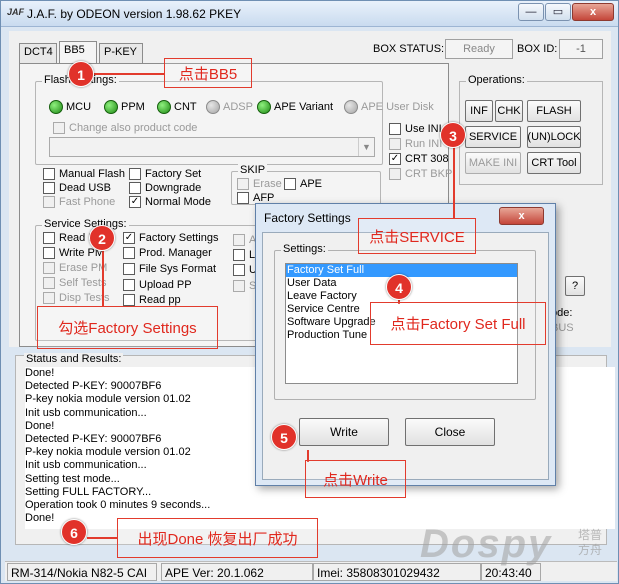 Image resolution: width=619 pixels, height=584 pixels. I want to click on annotation-6-leader, so click(102, 538).